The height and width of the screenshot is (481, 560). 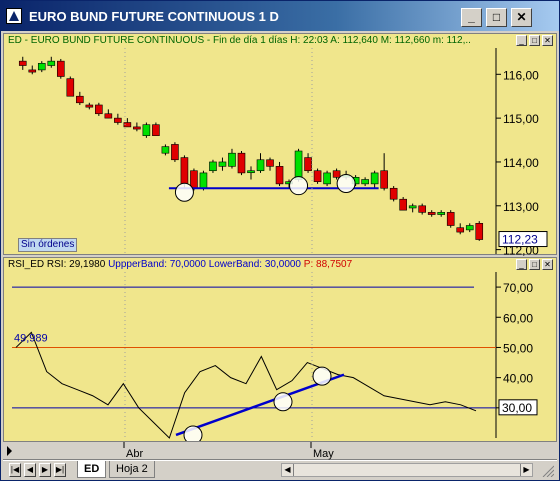 I want to click on minimize-icon: _, so click(x=471, y=17).